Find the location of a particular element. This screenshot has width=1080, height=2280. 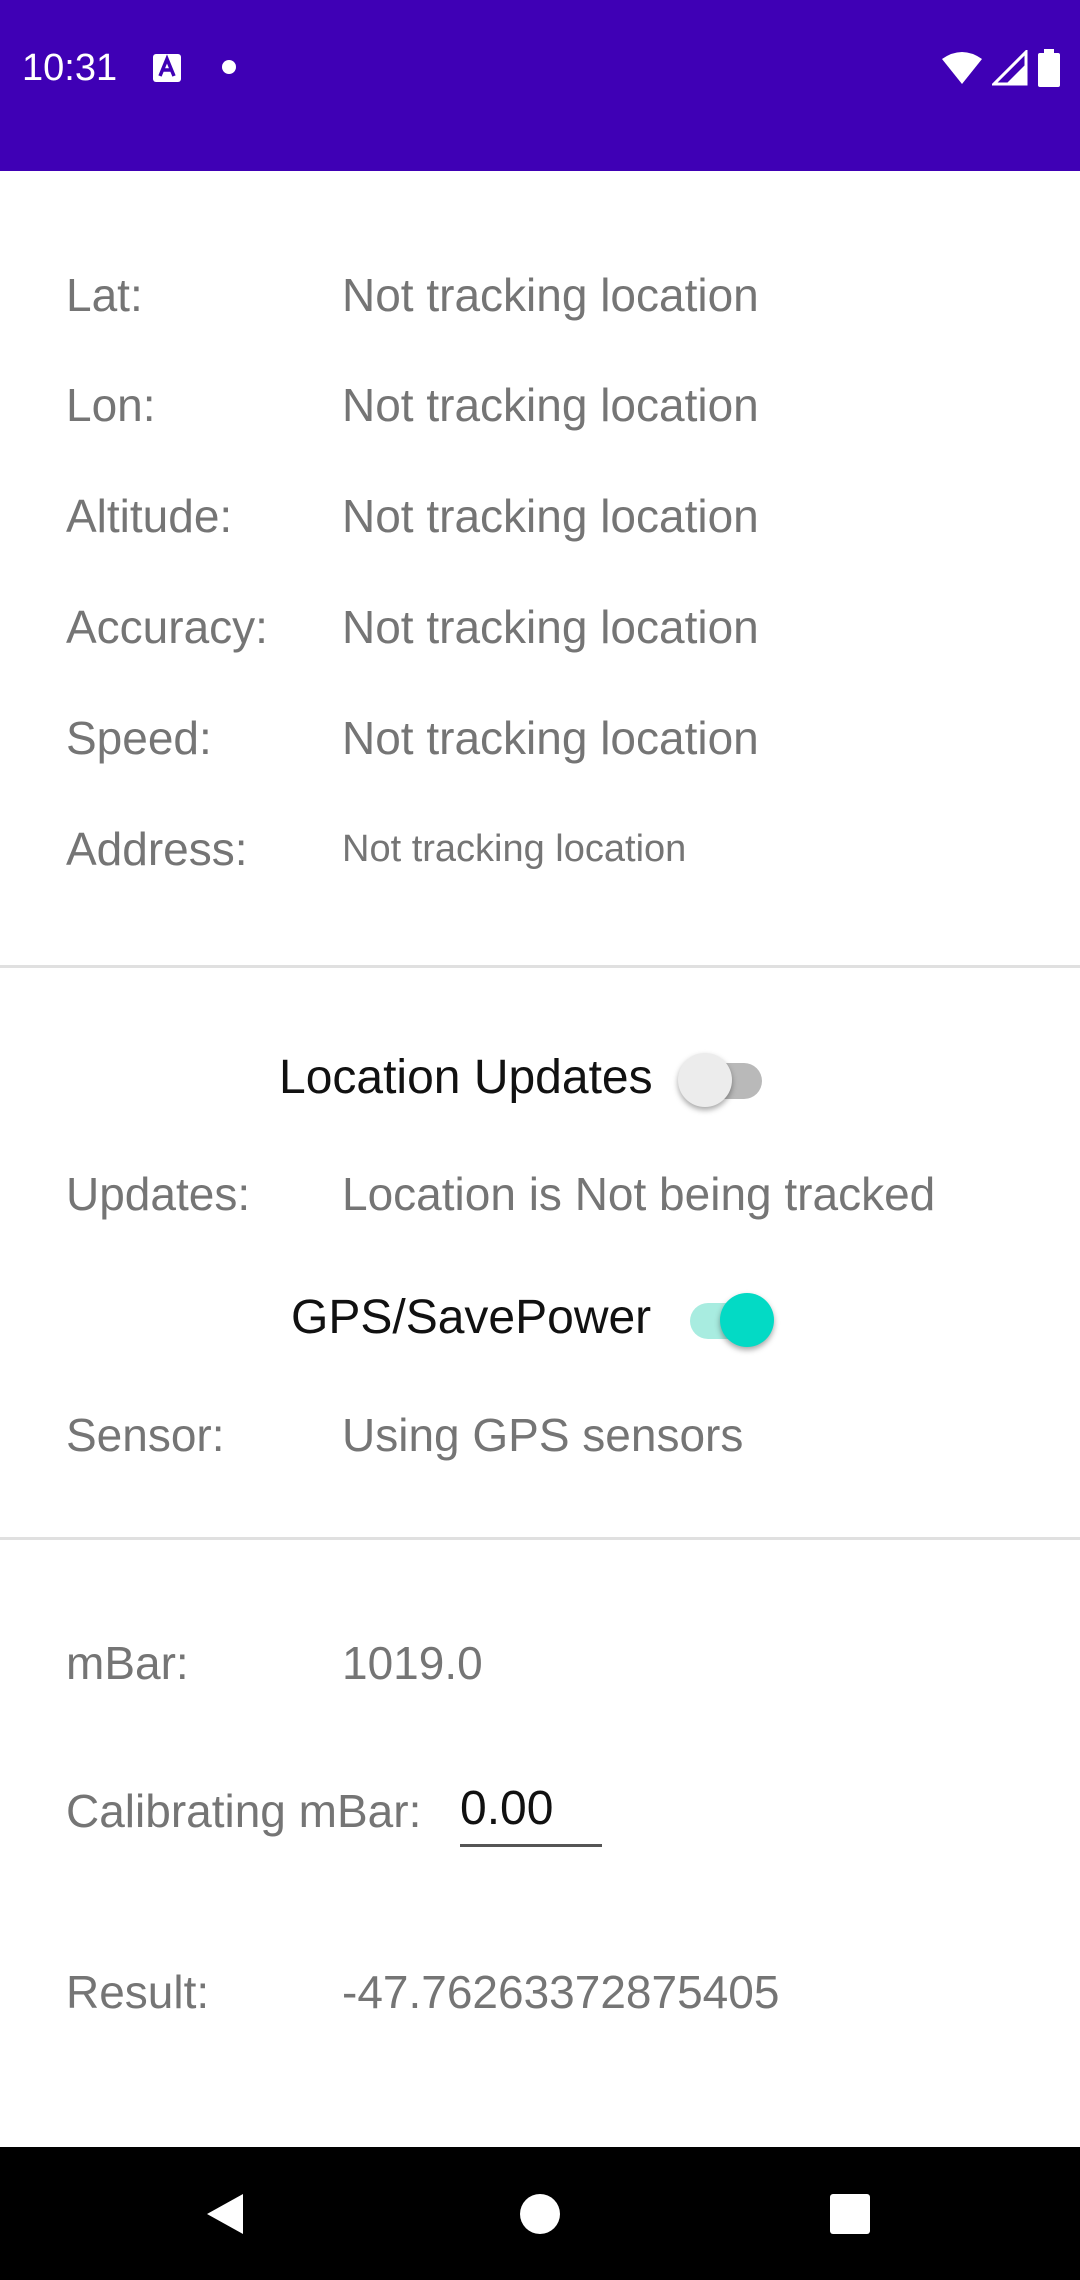

cell-signal-icon is located at coordinates (1010, 68).